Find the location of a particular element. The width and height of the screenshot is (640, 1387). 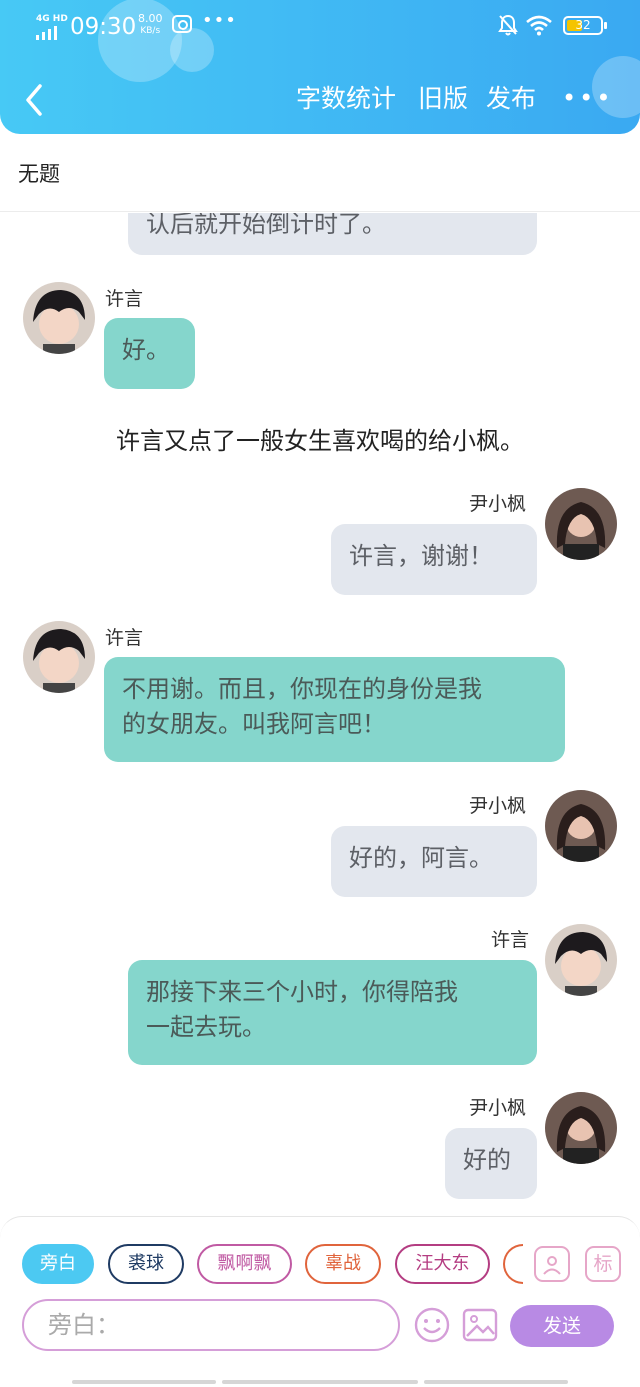

send-button: 发送 is located at coordinates (562, 1326).